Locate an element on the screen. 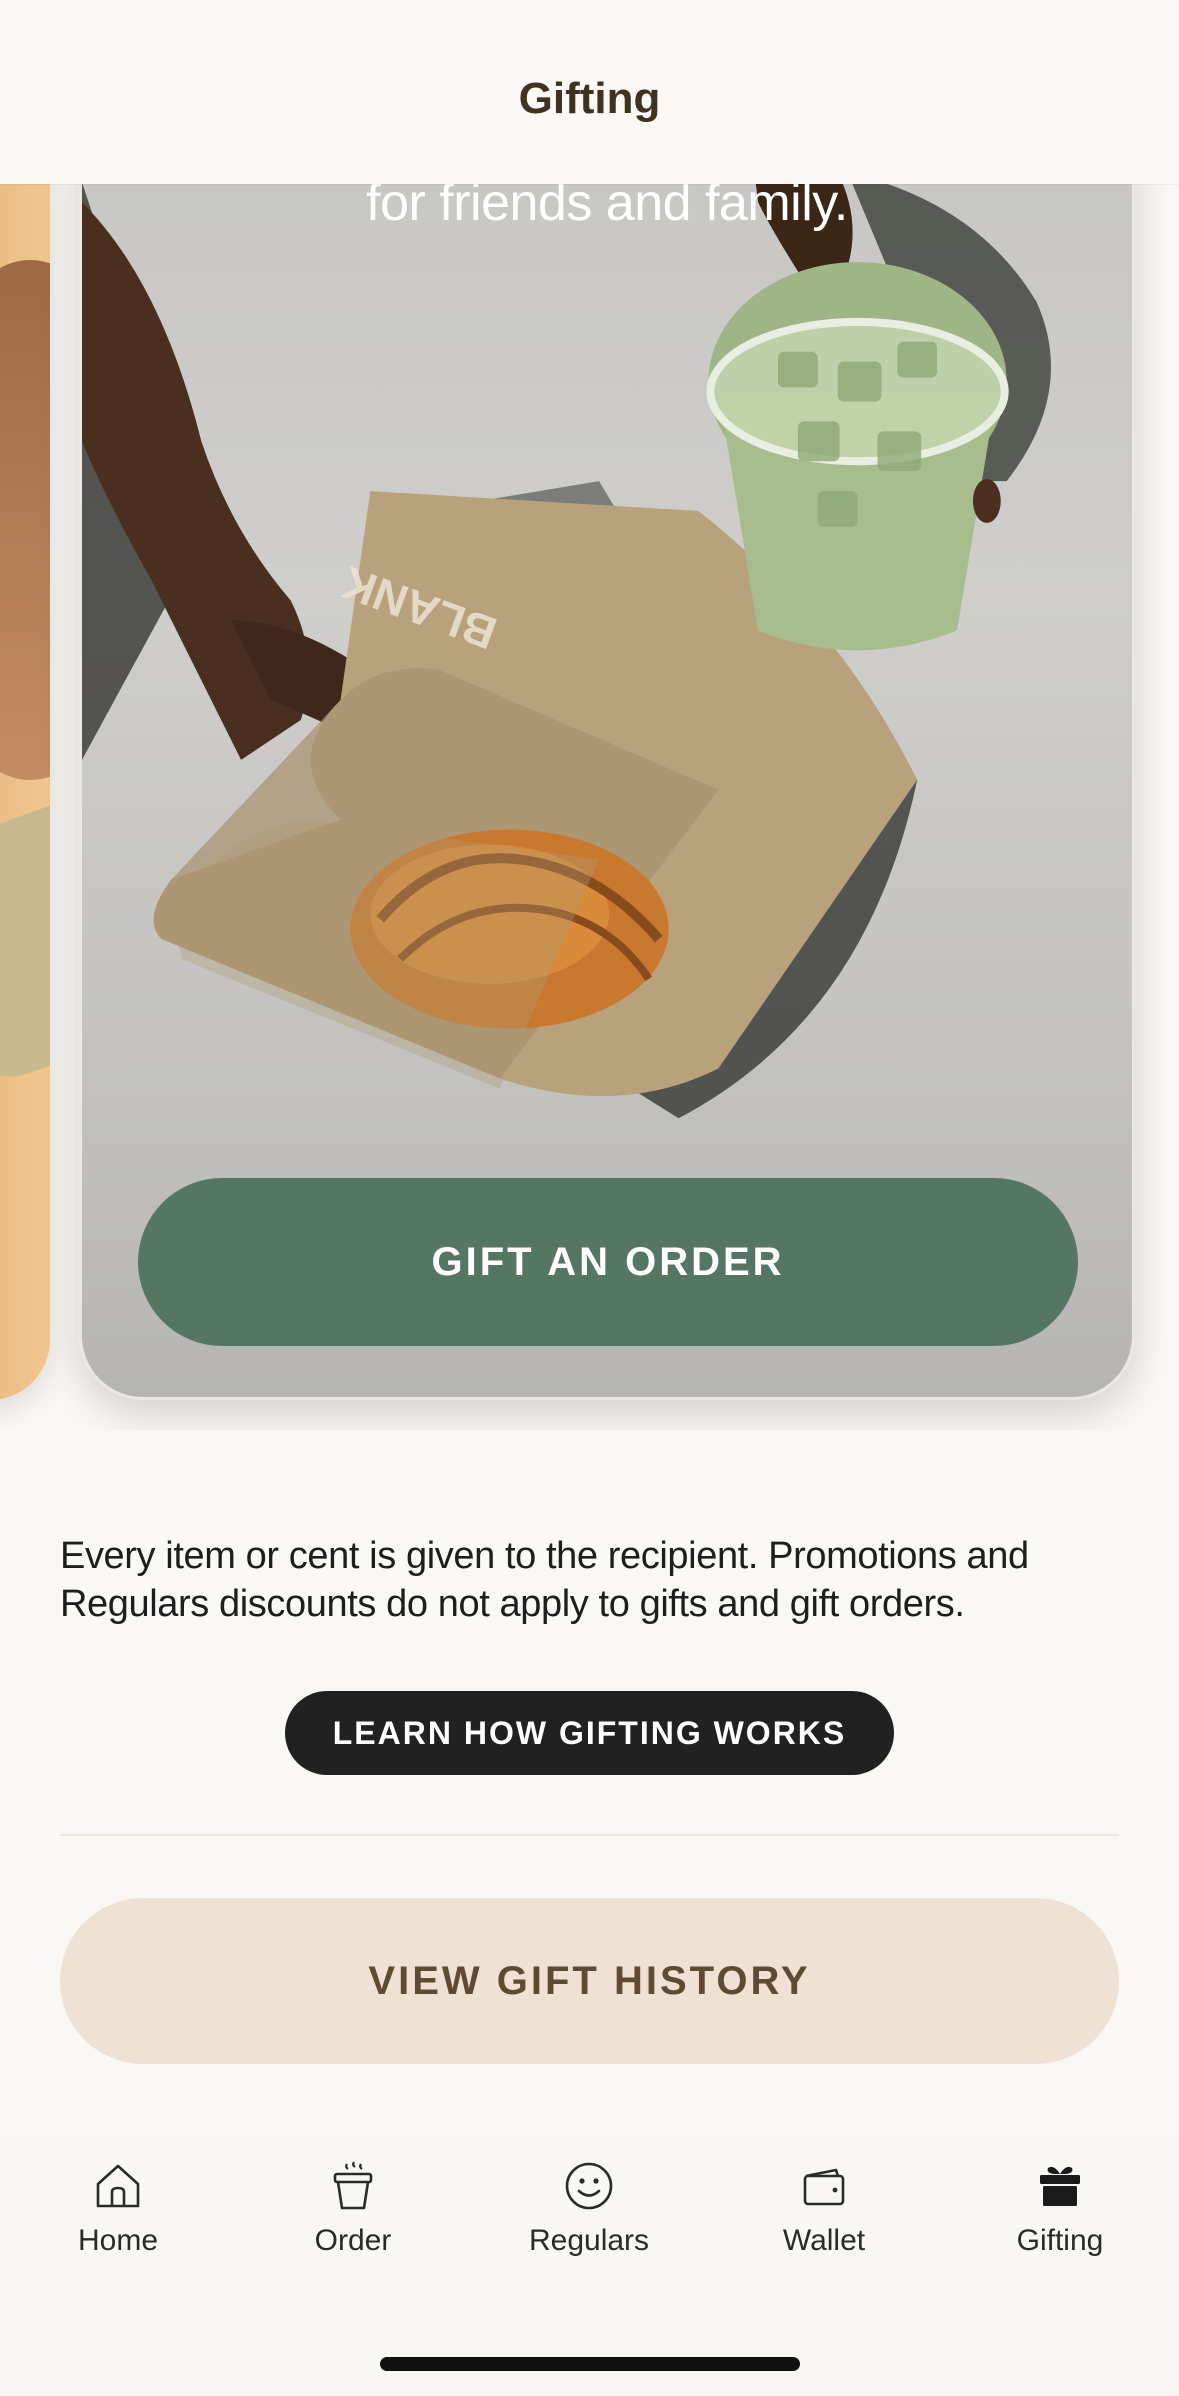  view-gift-history-button: VIEW GIFT HISTORY is located at coordinates (589, 1981).